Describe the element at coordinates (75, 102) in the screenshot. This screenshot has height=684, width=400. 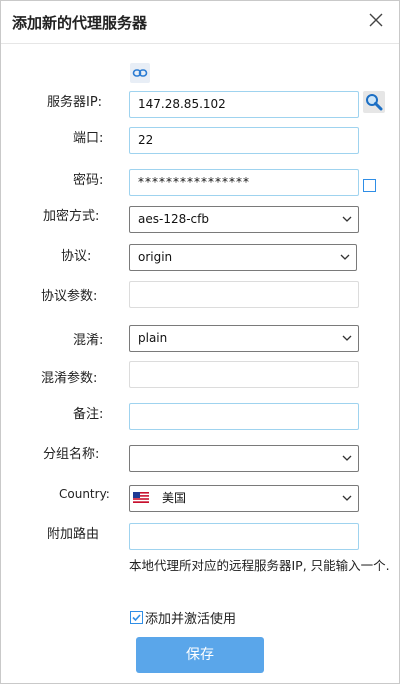
I see `server-ip-label: 服务器IP:` at that location.